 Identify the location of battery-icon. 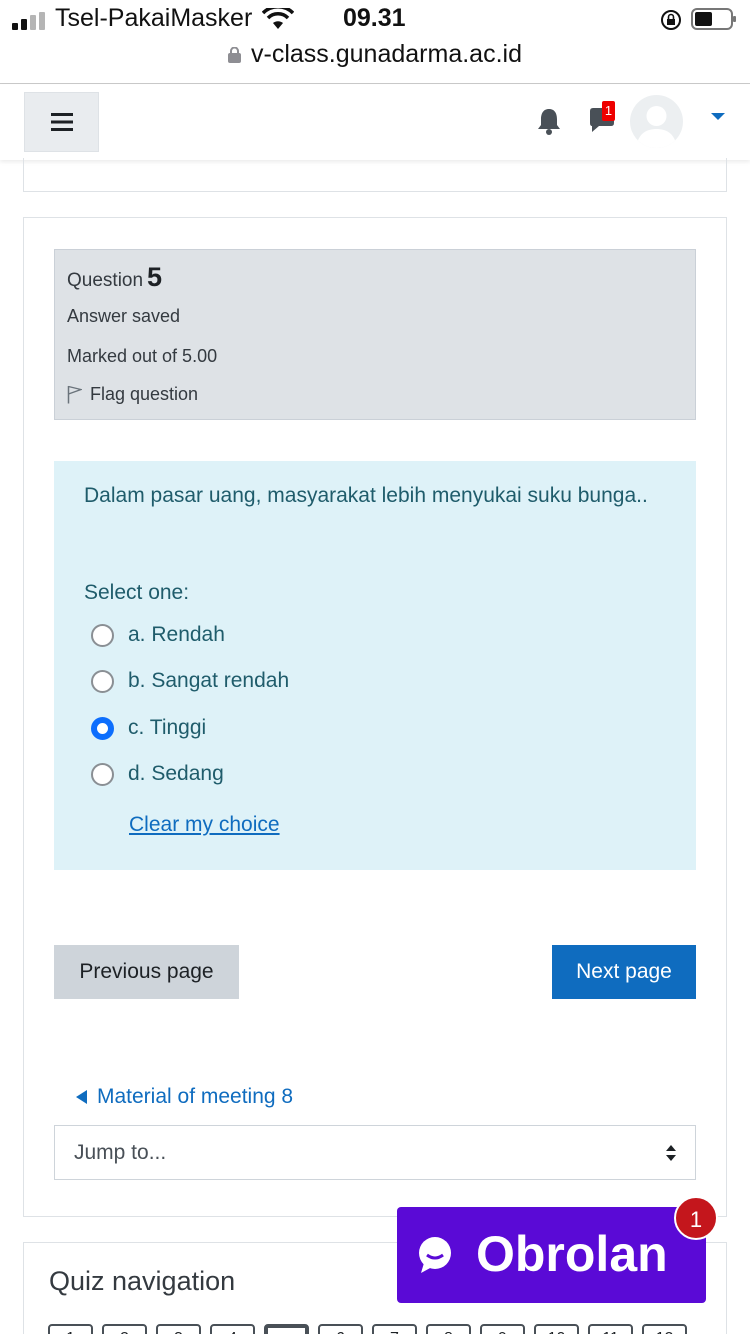
(713, 19).